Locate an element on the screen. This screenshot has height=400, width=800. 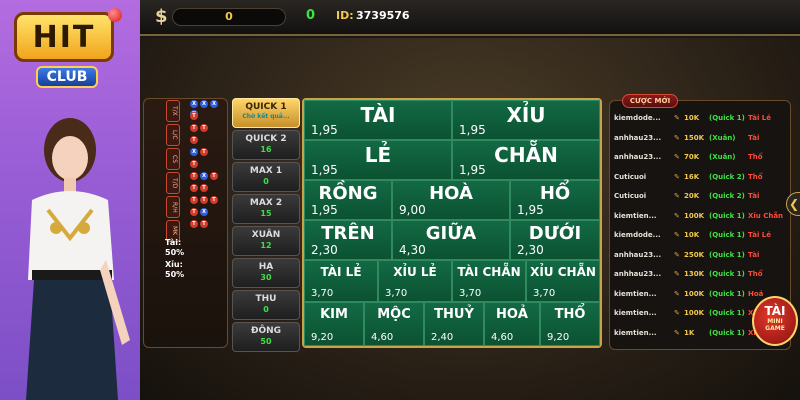
bet-cell-hoà: HOÀ 9,00 is located at coordinates (451, 200).